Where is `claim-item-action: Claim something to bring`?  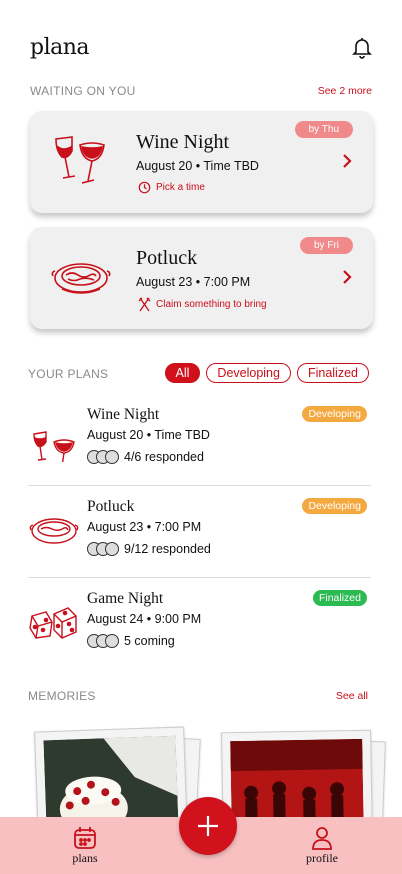
claim-item-action: Claim something to bring is located at coordinates (202, 304).